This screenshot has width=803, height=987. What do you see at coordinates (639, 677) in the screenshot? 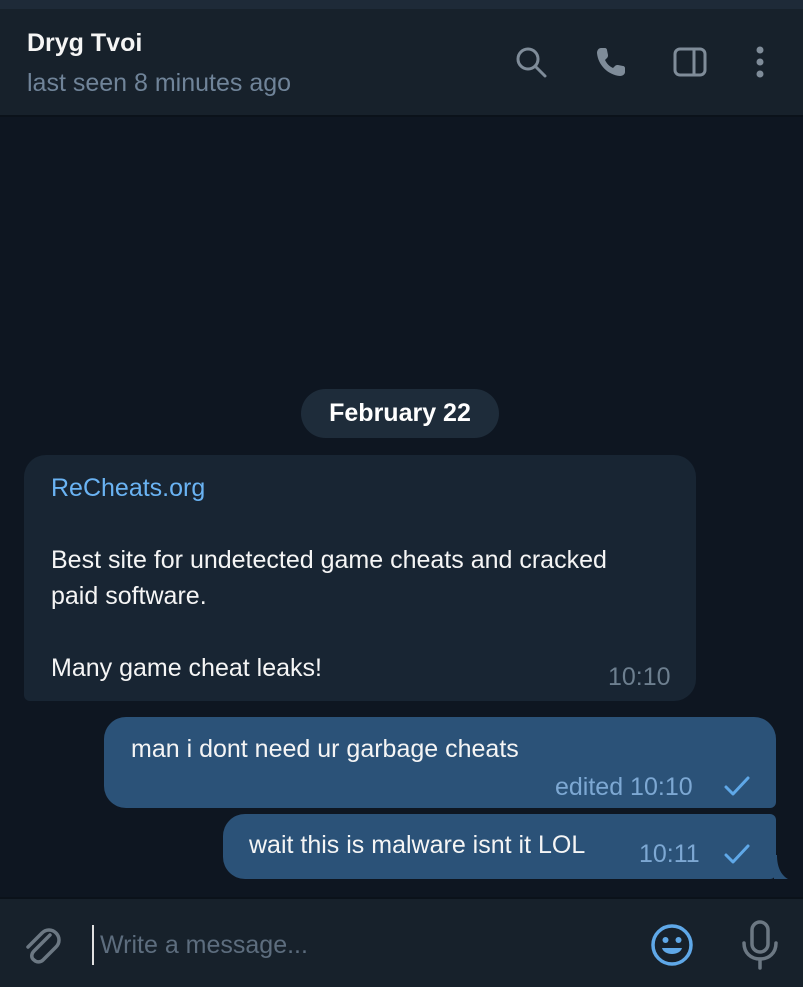
I see `message-time: 10:10` at bounding box center [639, 677].